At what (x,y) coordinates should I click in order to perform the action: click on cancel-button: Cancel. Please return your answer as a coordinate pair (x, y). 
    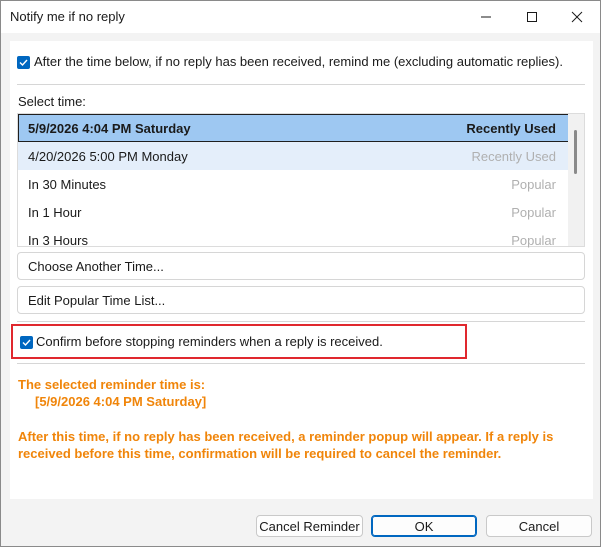
    Looking at the image, I should click on (539, 526).